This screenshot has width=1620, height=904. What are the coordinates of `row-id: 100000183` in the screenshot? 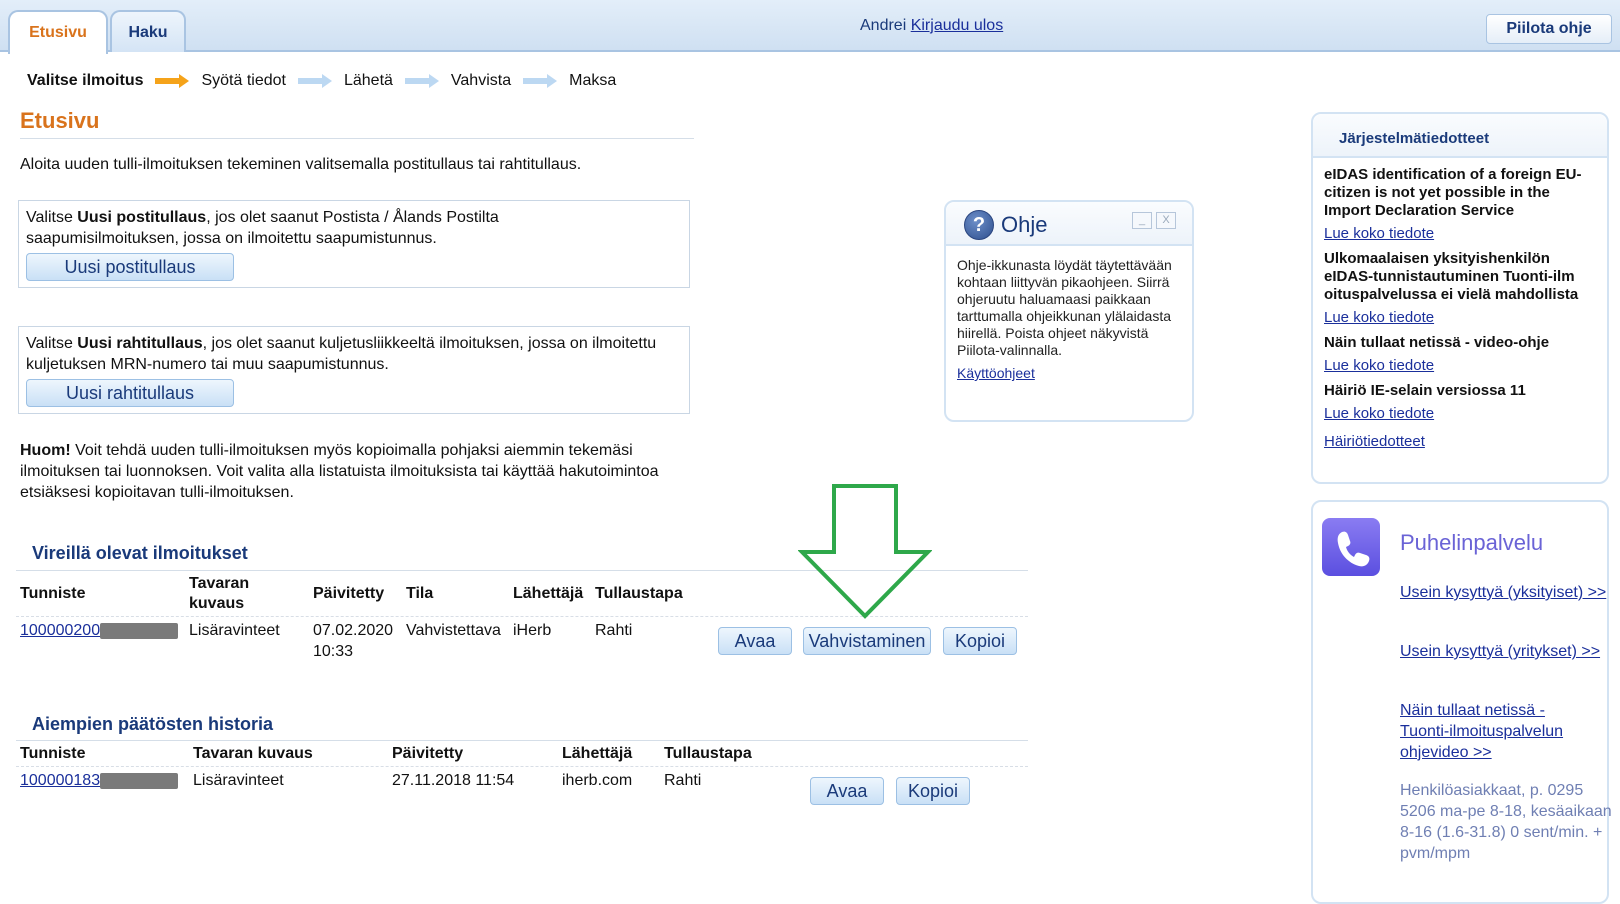 It's located at (99, 780).